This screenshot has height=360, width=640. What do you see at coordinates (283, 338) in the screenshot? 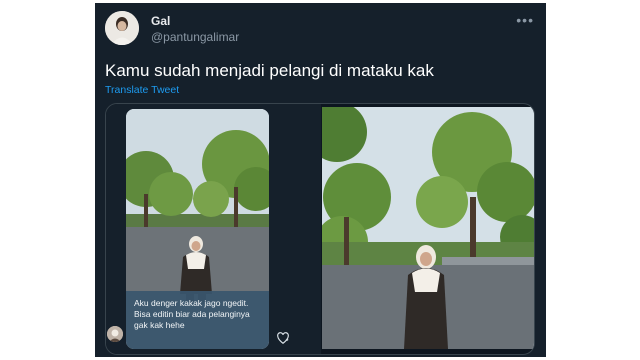
I see `heart-icon` at bounding box center [283, 338].